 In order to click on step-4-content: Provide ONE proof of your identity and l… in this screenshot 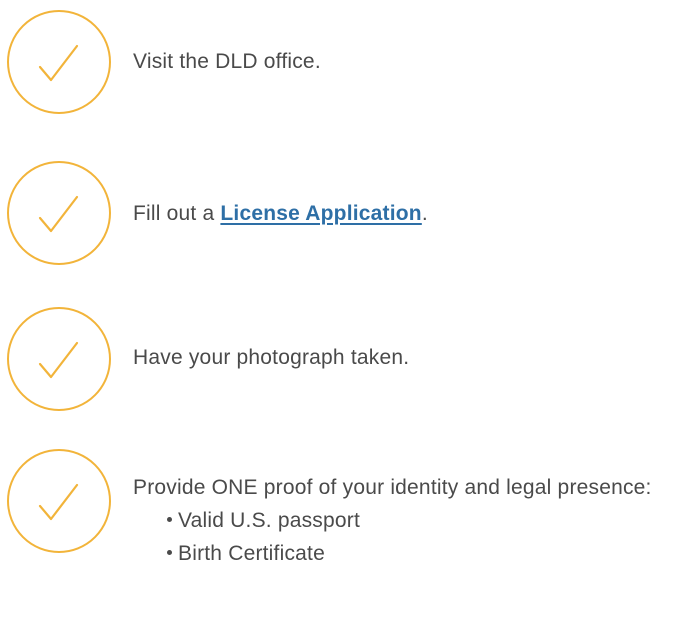, I will do `click(407, 520)`.